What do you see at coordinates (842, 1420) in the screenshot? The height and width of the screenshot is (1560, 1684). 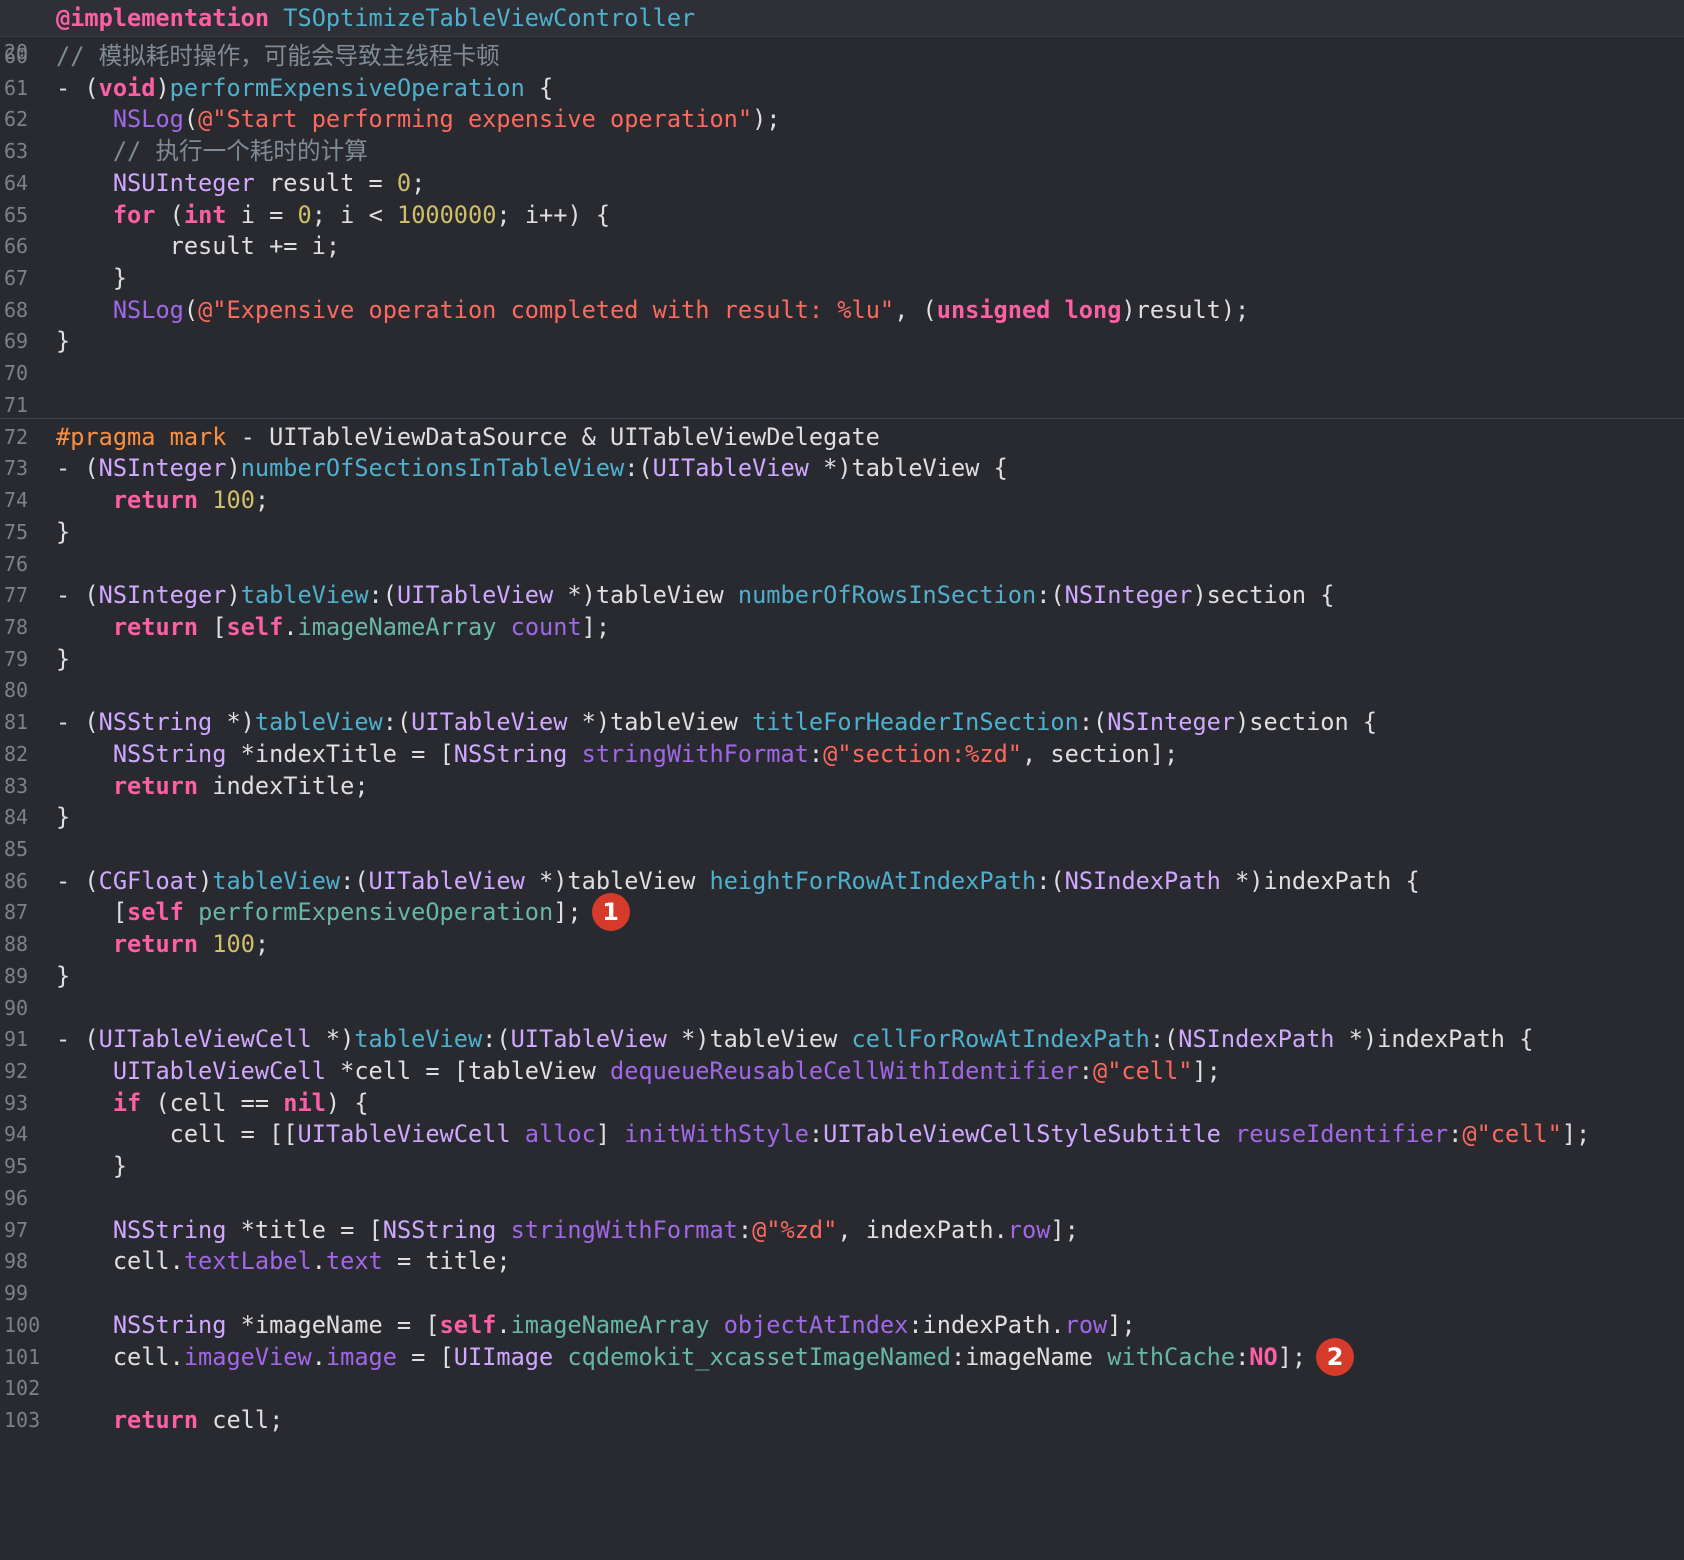 I see `code-line: 103 return cell;` at bounding box center [842, 1420].